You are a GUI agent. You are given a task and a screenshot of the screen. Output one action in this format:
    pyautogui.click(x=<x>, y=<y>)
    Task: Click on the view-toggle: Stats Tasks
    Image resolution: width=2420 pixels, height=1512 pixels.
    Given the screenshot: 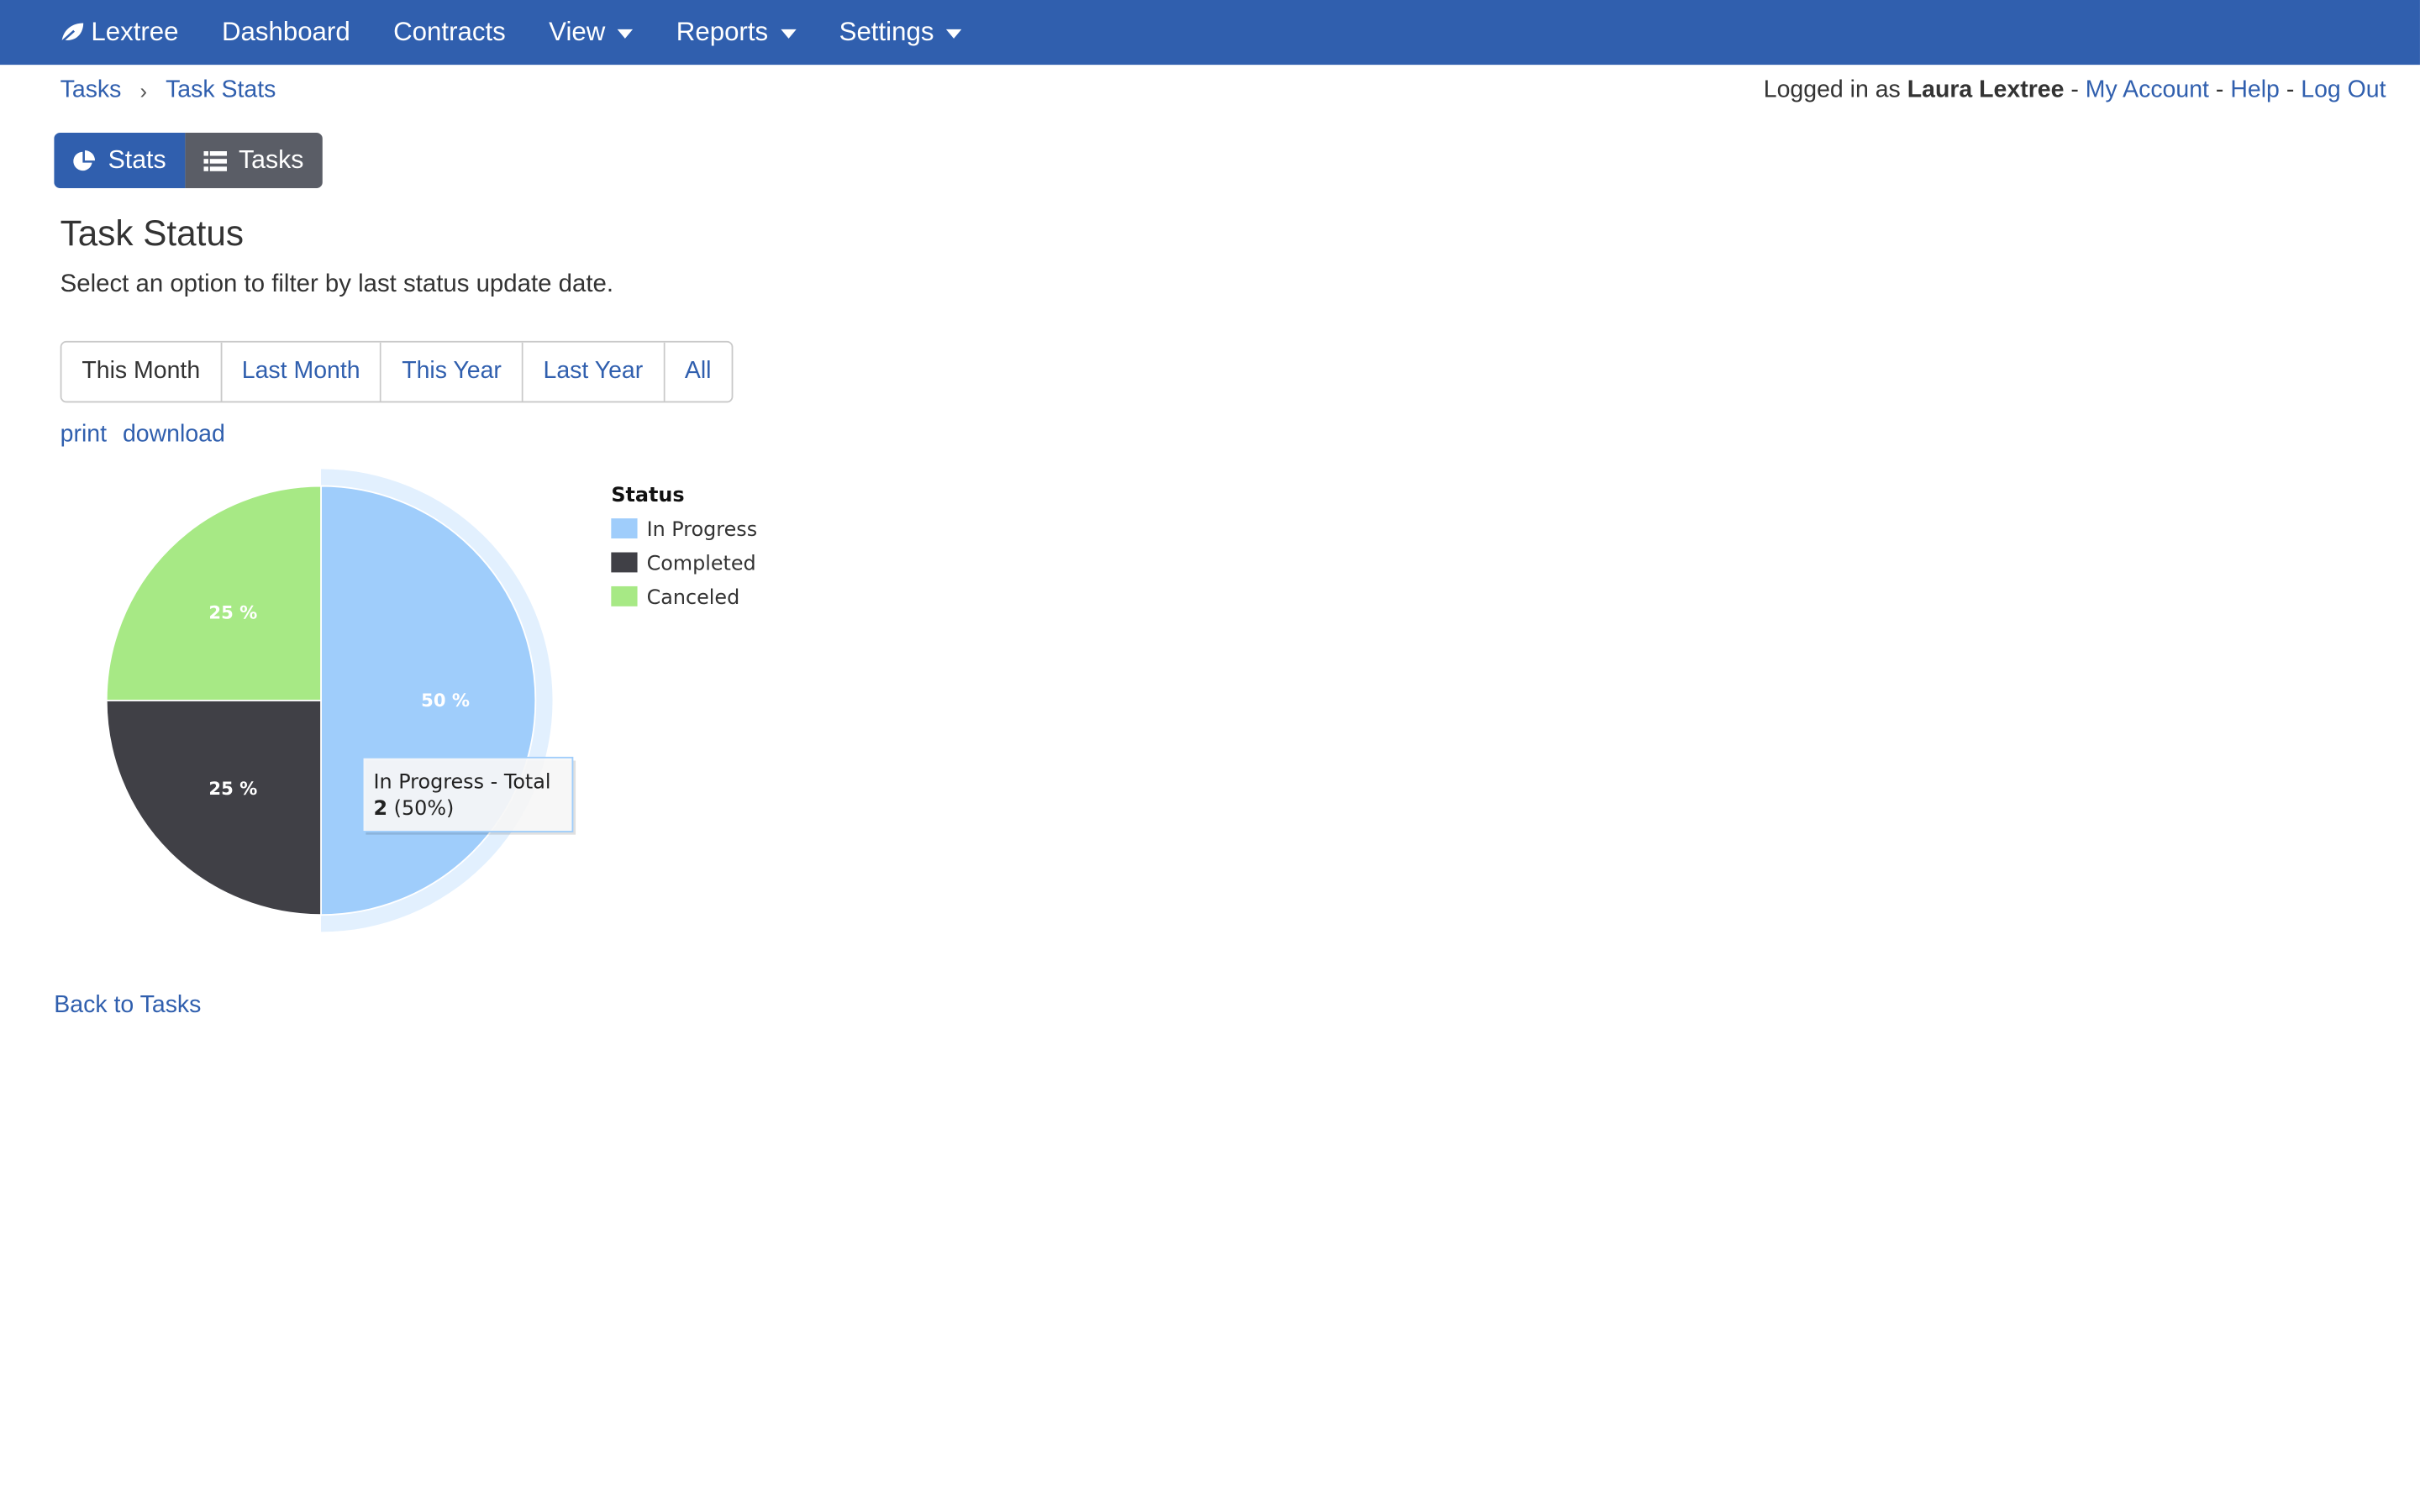 What is the action you would take?
    pyautogui.click(x=188, y=160)
    